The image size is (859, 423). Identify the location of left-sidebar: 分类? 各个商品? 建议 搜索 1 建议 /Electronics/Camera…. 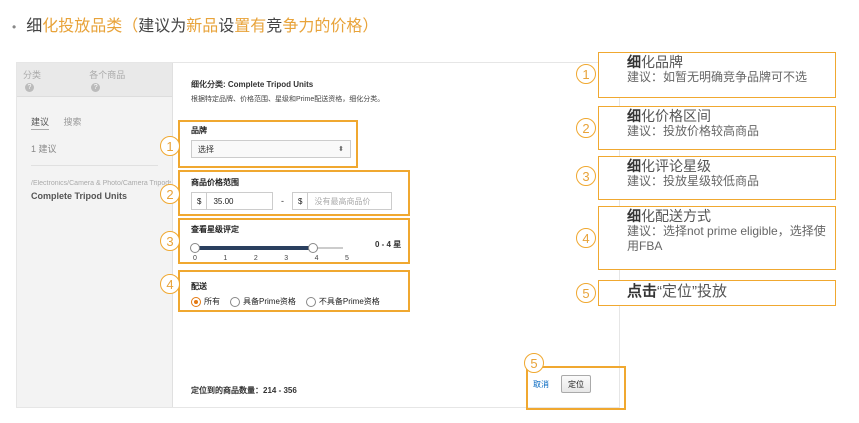
(95, 235).